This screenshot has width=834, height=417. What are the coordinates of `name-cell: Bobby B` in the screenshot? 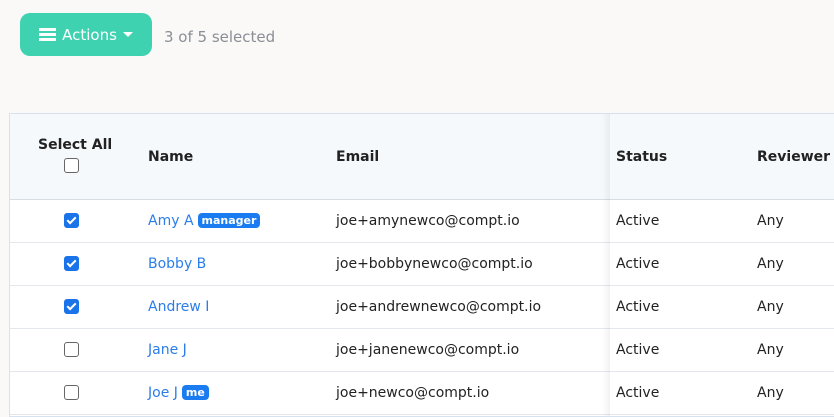 It's located at (177, 264).